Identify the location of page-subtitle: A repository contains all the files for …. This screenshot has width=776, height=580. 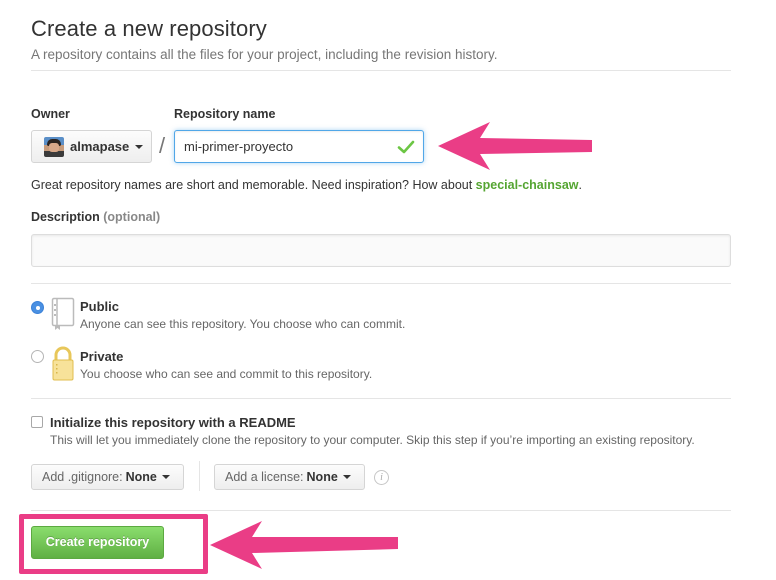
(264, 54).